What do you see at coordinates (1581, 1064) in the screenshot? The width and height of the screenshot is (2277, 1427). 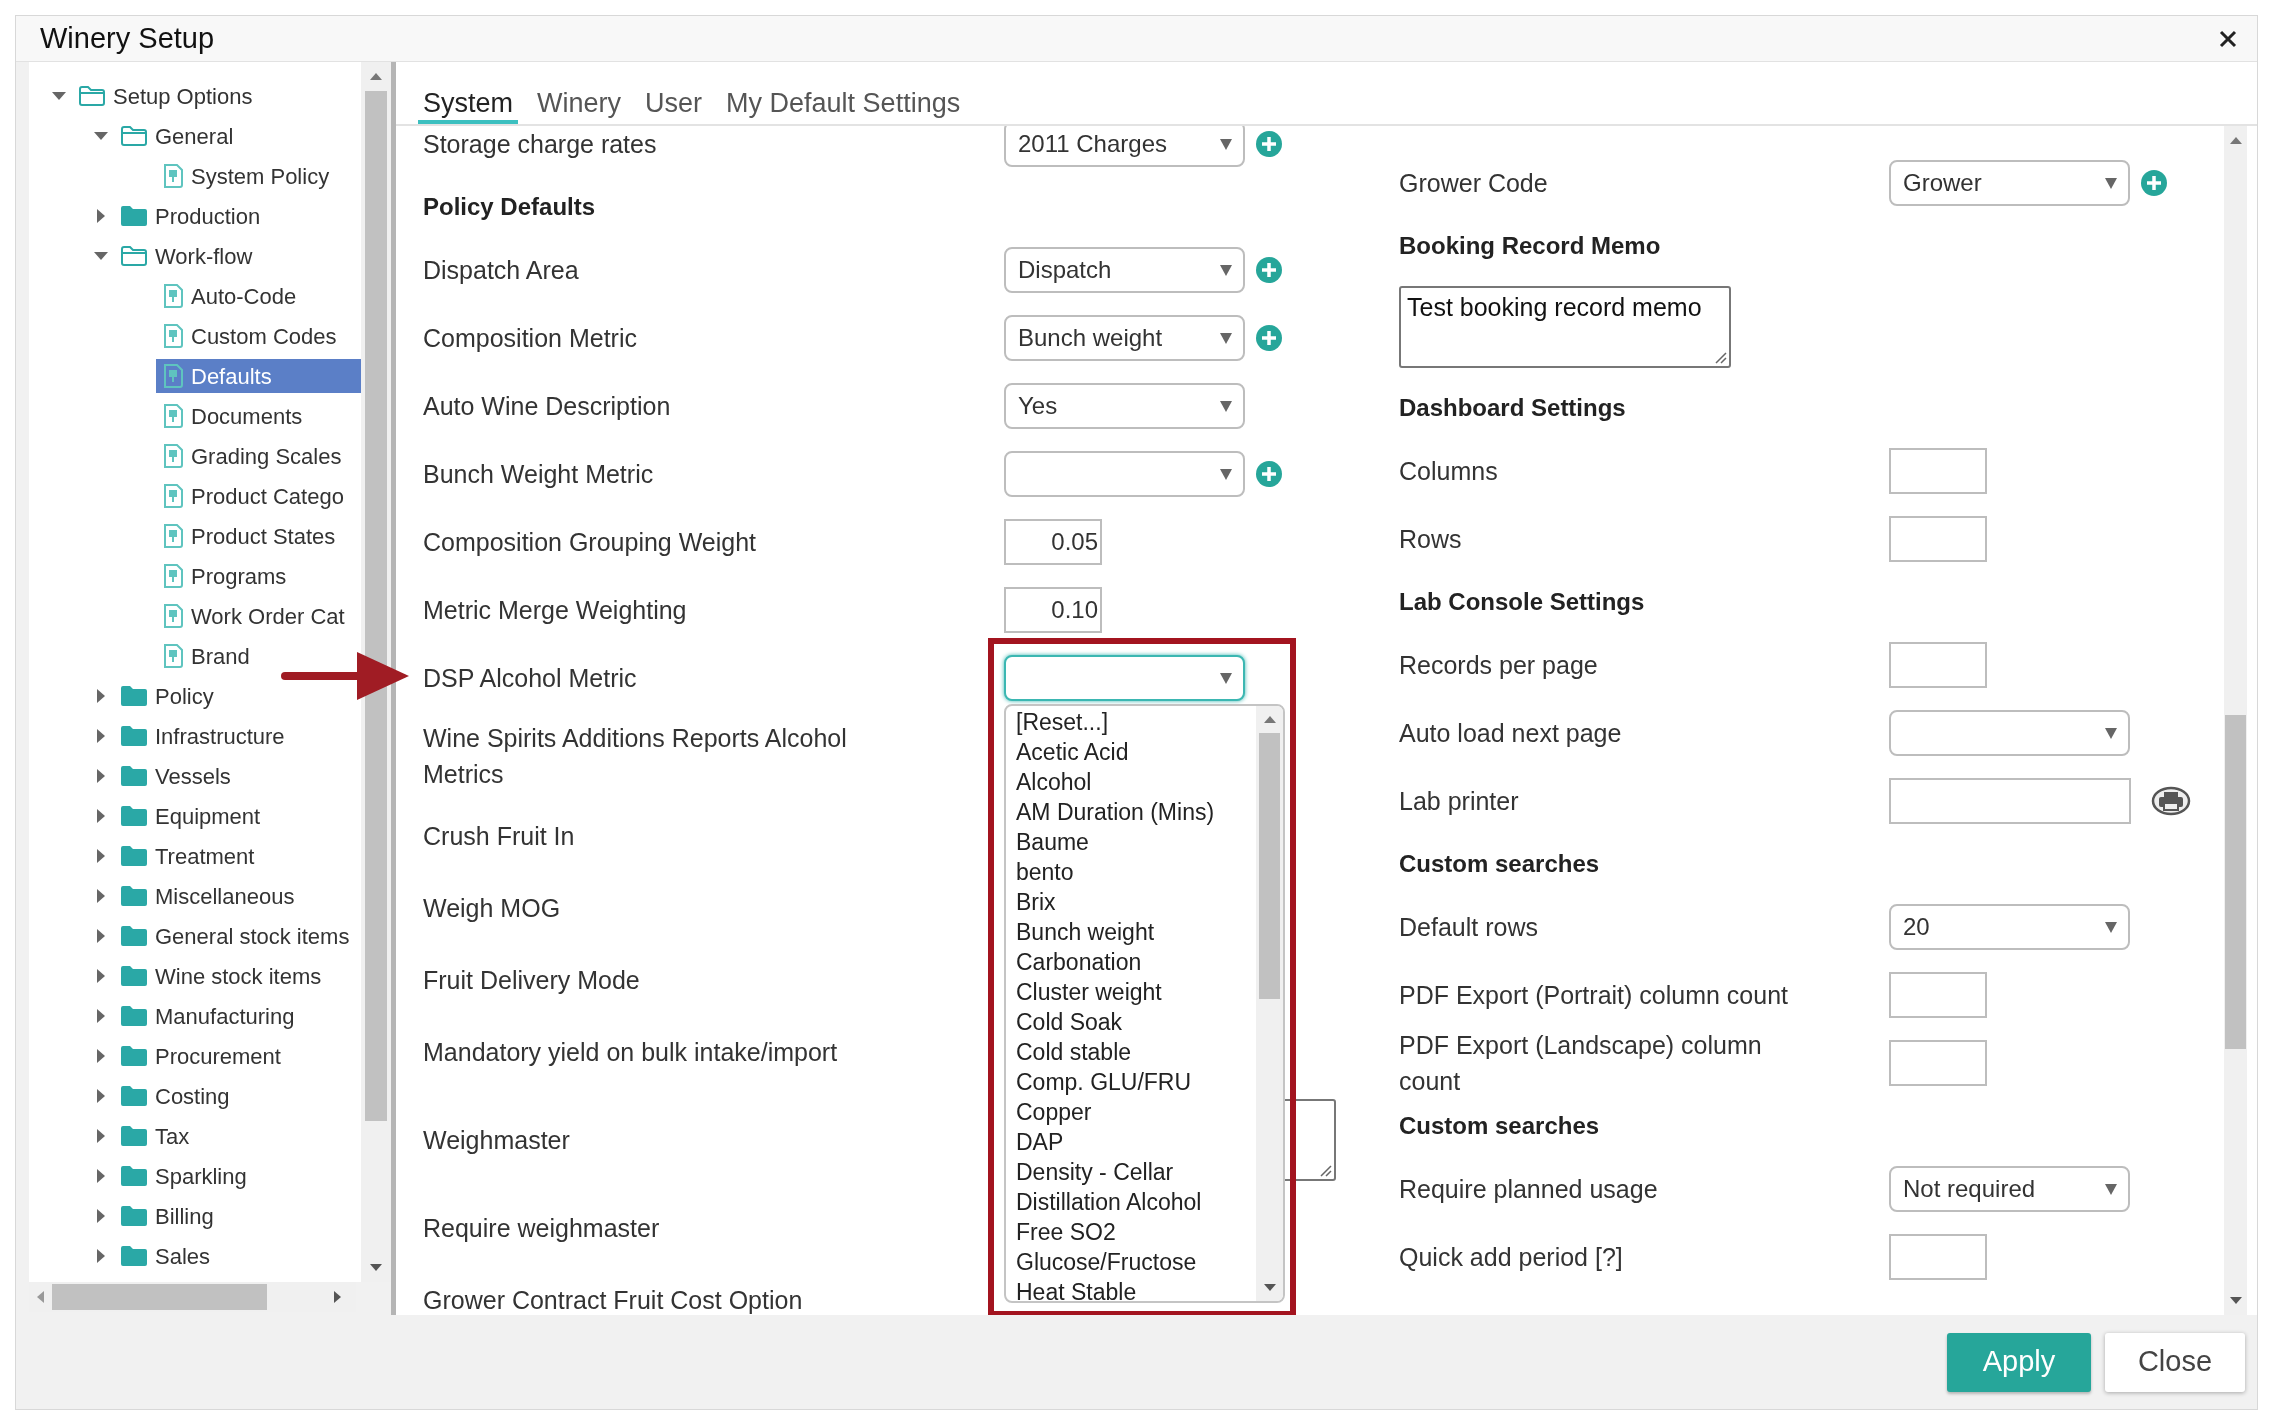 I see `field-label: PDF Export (Landscape) column count` at bounding box center [1581, 1064].